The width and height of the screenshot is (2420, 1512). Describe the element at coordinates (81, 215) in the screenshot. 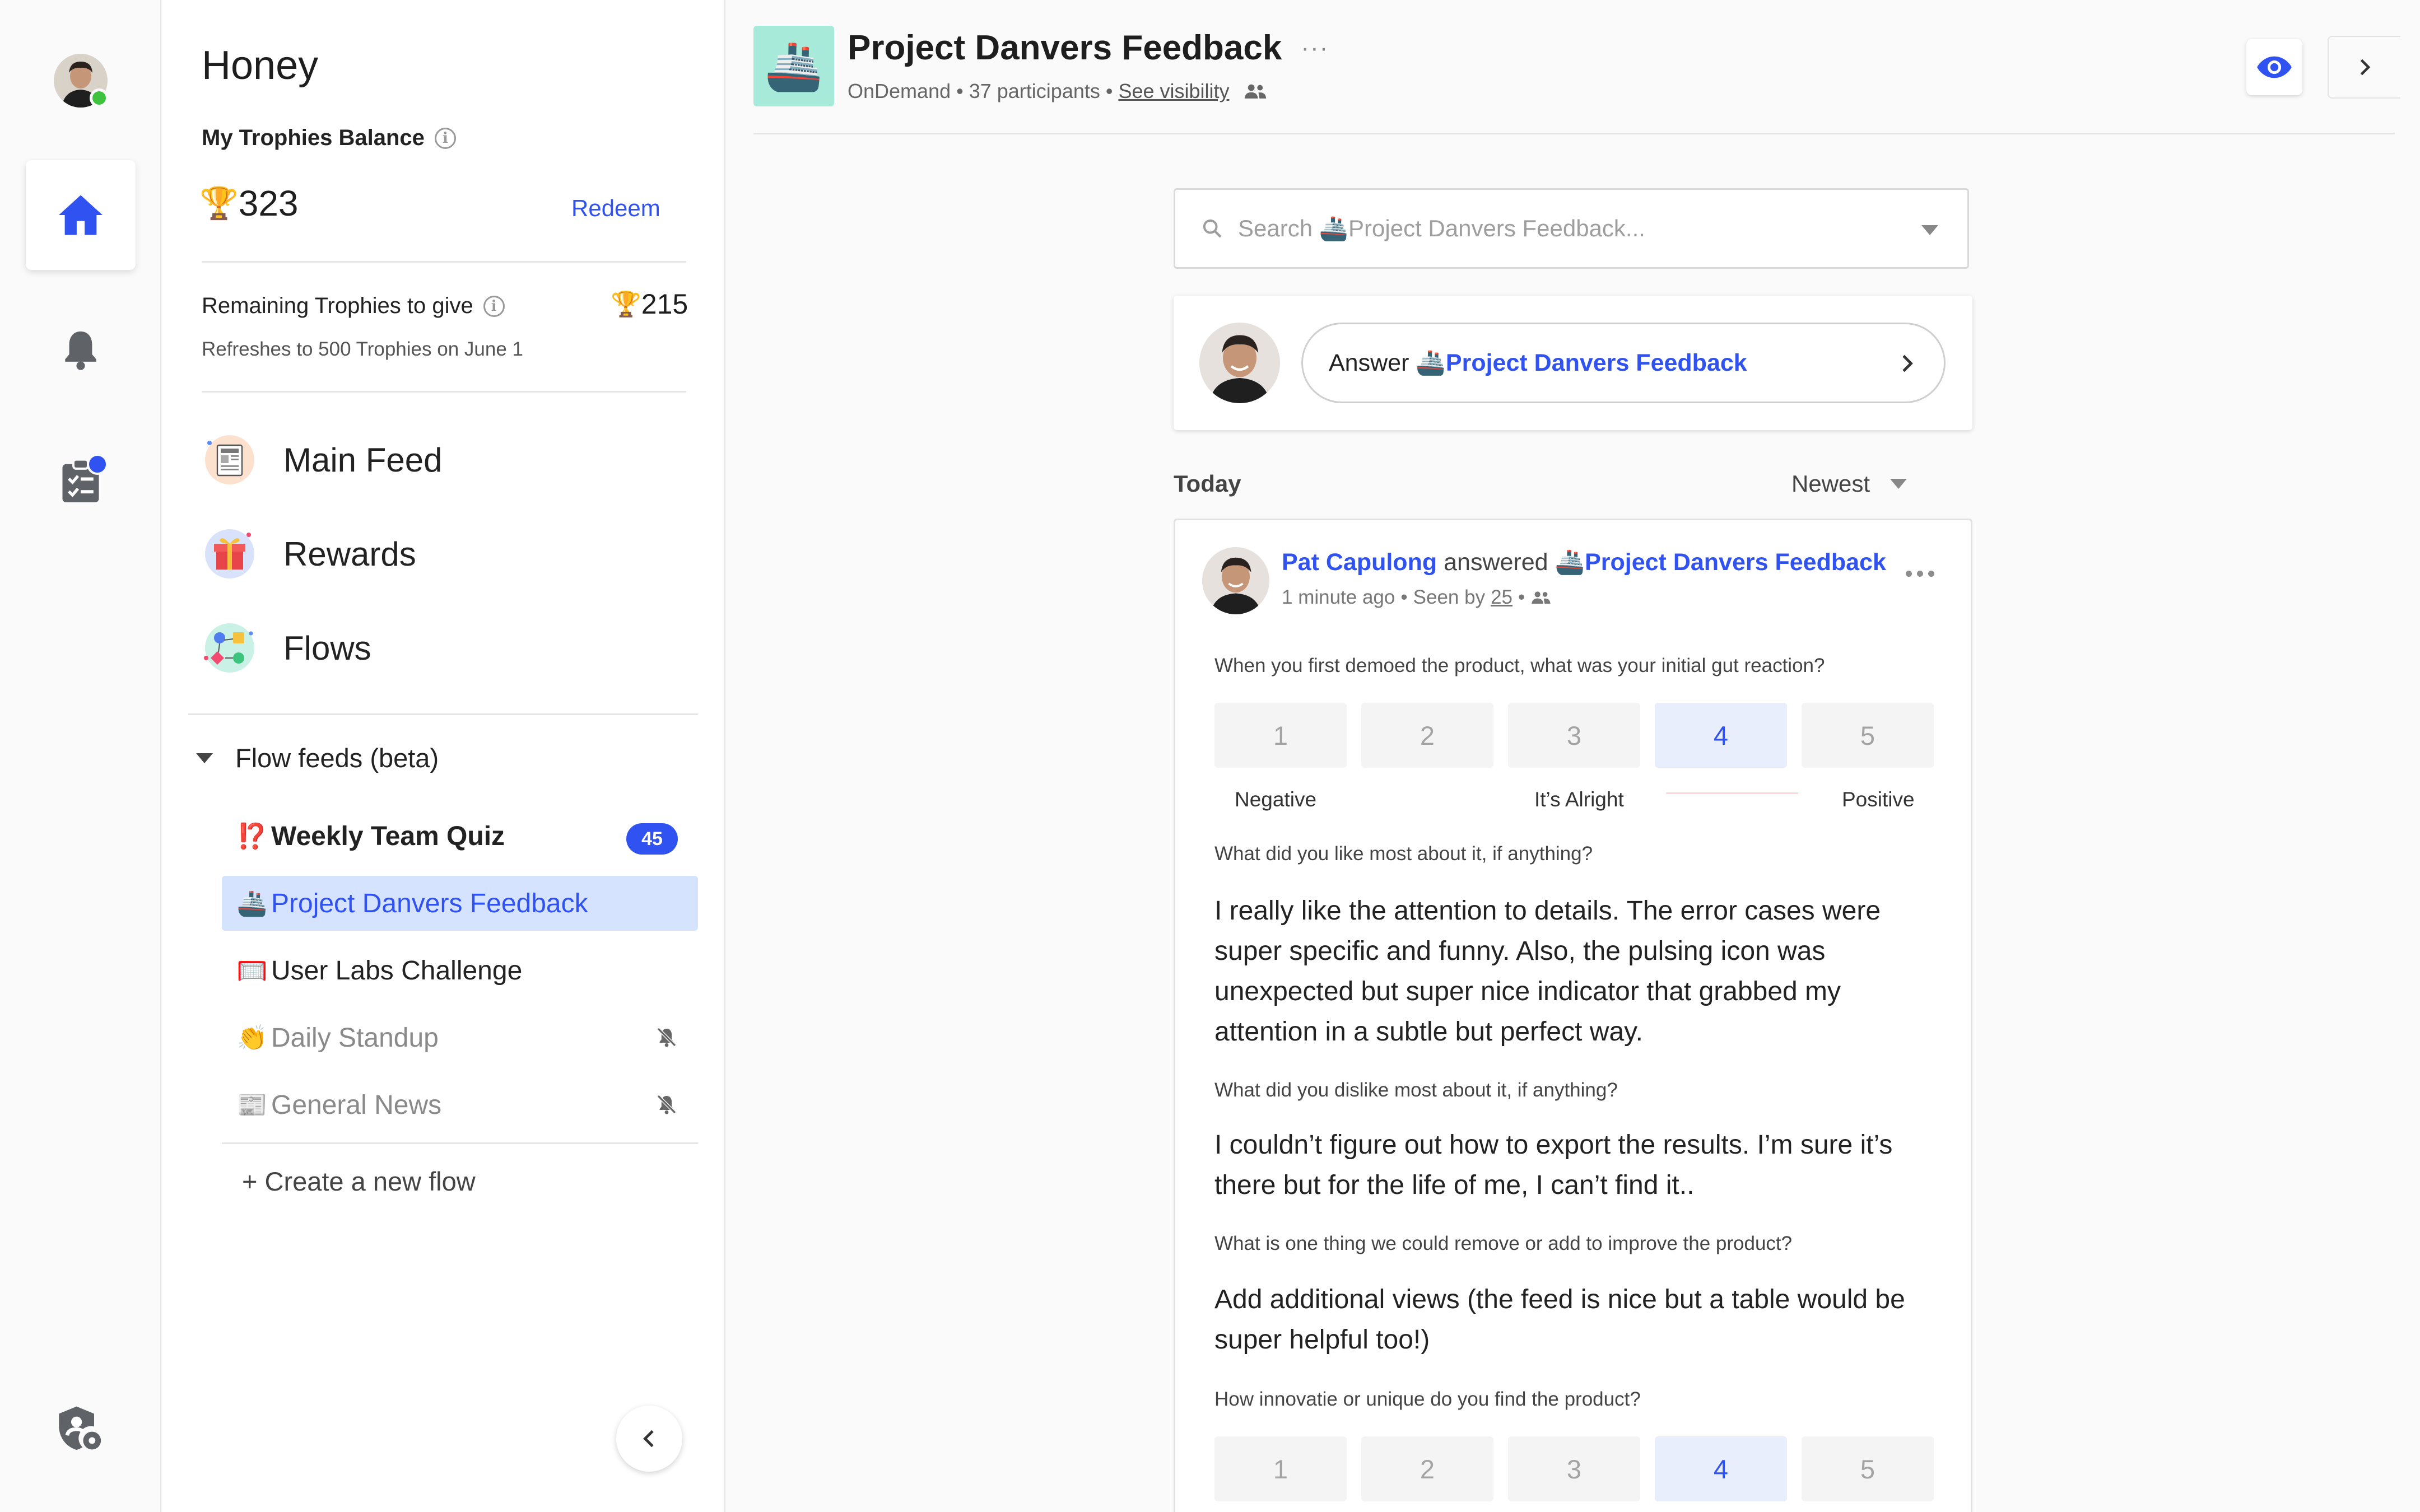

I see `home-nav-button` at that location.